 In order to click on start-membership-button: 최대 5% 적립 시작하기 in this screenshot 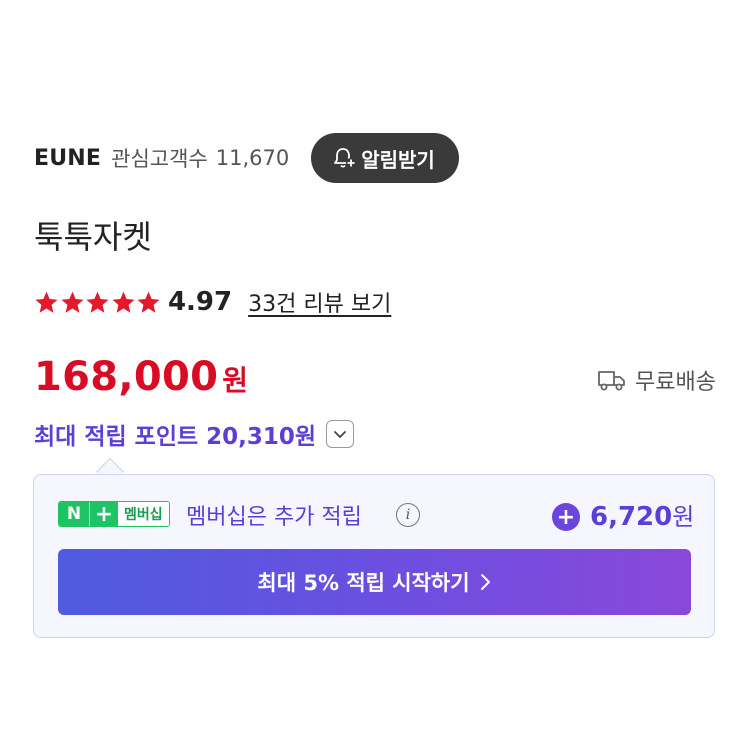, I will do `click(374, 582)`.